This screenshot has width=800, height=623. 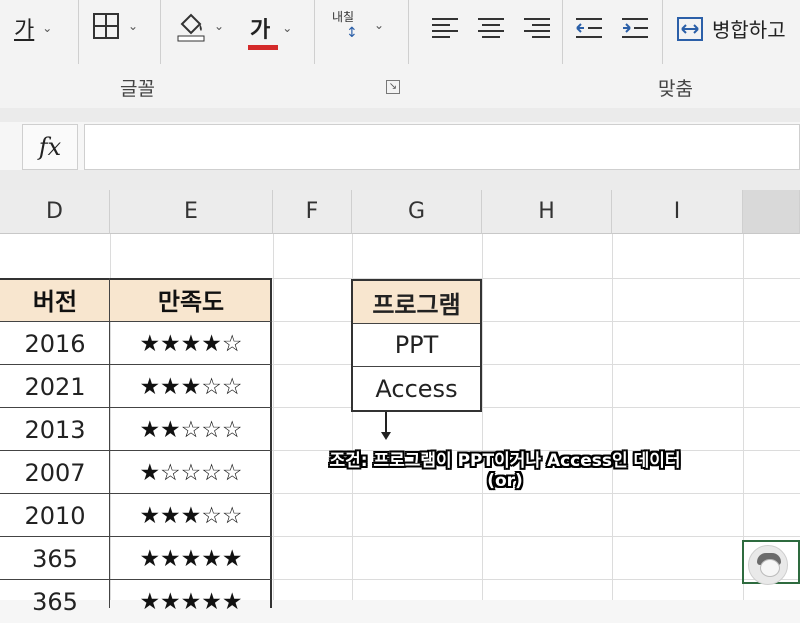 I want to click on column-header-h: H, so click(x=547, y=212).